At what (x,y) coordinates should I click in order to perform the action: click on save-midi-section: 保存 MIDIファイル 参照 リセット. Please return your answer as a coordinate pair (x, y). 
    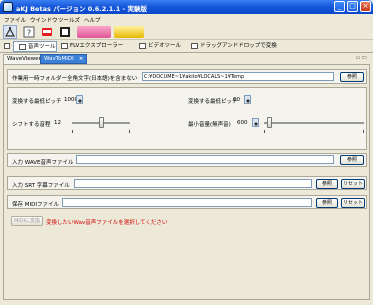
    Looking at the image, I should click on (187, 202).